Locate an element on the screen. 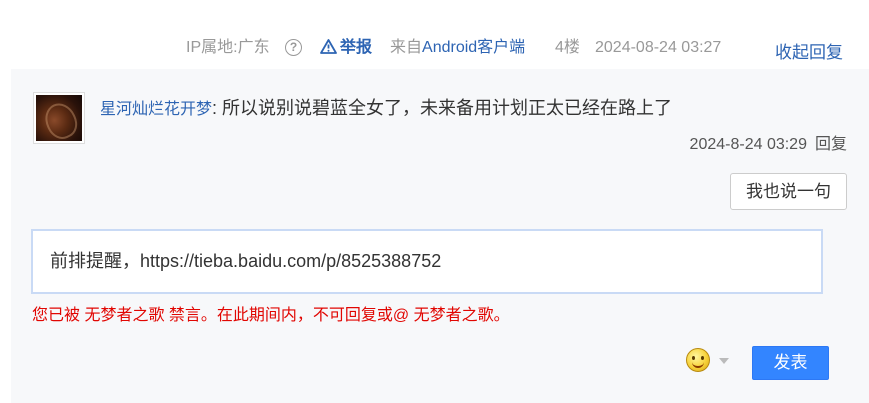  collapse-replies-label: 收起回复 is located at coordinates (809, 50).